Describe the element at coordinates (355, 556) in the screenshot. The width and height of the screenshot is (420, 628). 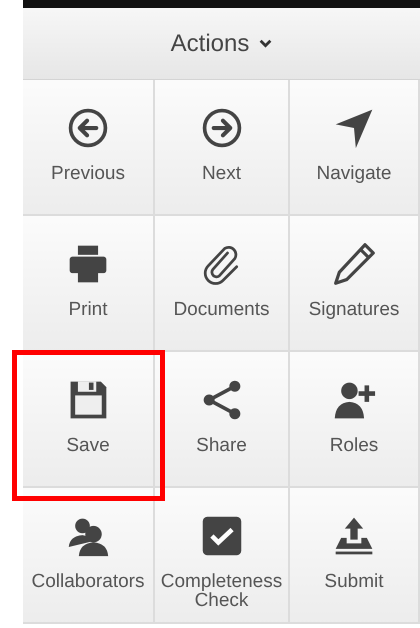
I see `action-button: Submit` at that location.